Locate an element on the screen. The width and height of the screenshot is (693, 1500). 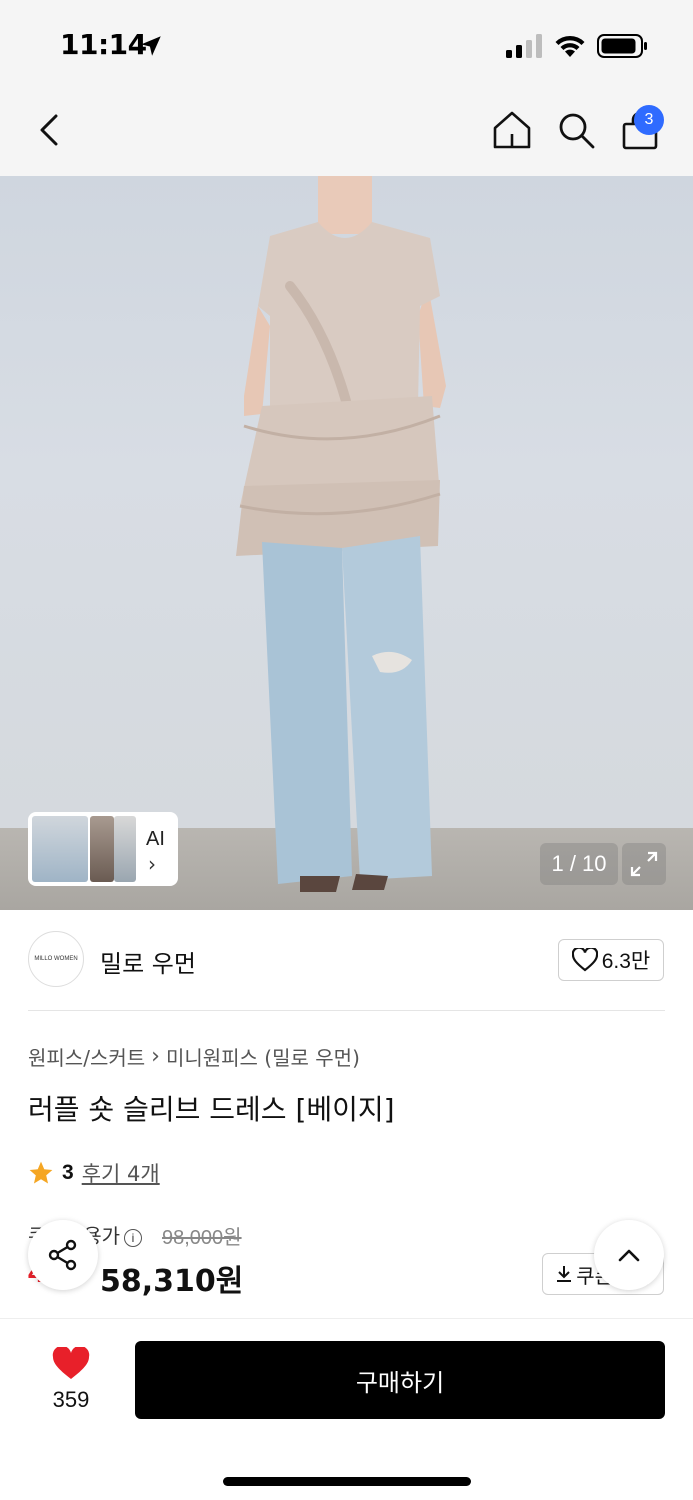
brand-like-count: 6.3만 is located at coordinates (626, 961).